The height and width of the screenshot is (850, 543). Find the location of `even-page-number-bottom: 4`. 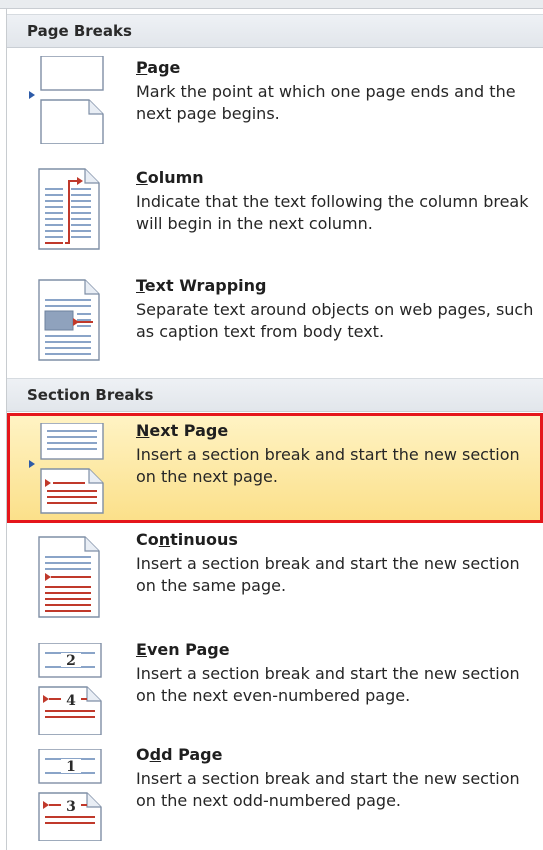

even-page-number-bottom: 4 is located at coordinates (71, 701).